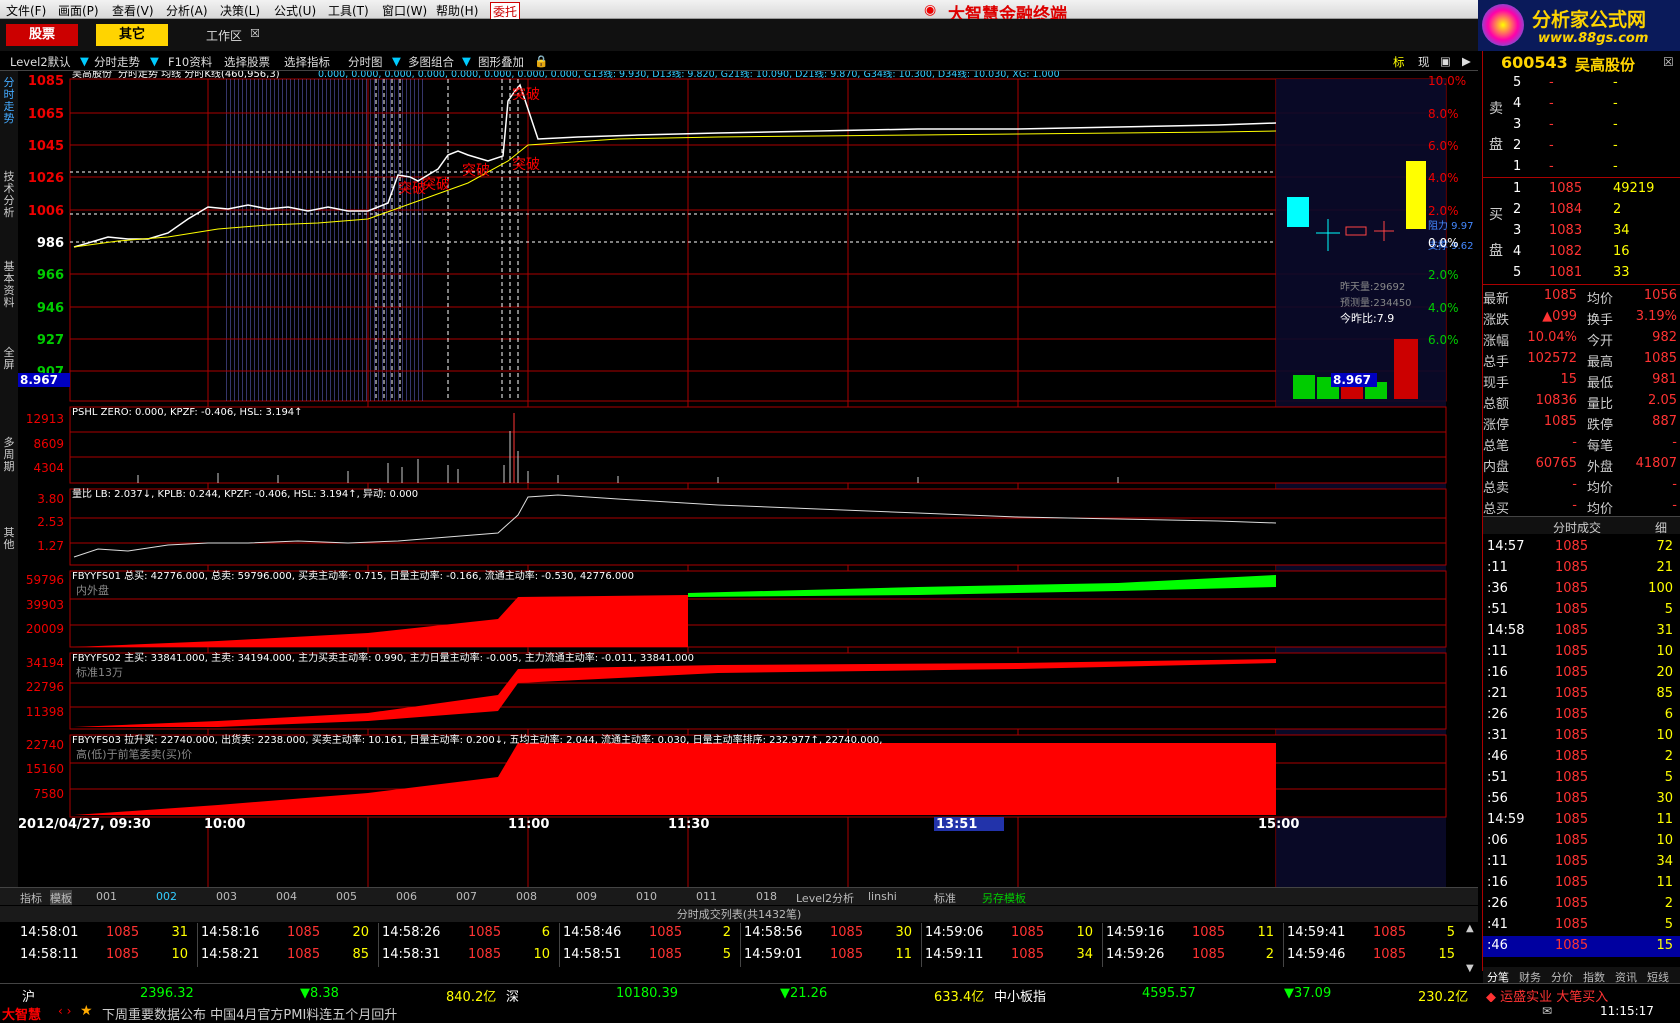  Describe the element at coordinates (501, 62) in the screenshot. I see `overlay-button: 图形叠加` at that location.